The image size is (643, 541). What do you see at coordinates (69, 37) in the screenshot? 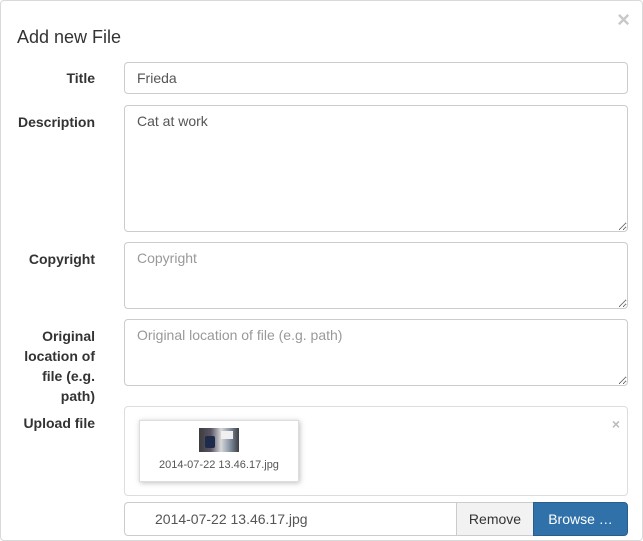
I see `dialog-title: Add new File` at bounding box center [69, 37].